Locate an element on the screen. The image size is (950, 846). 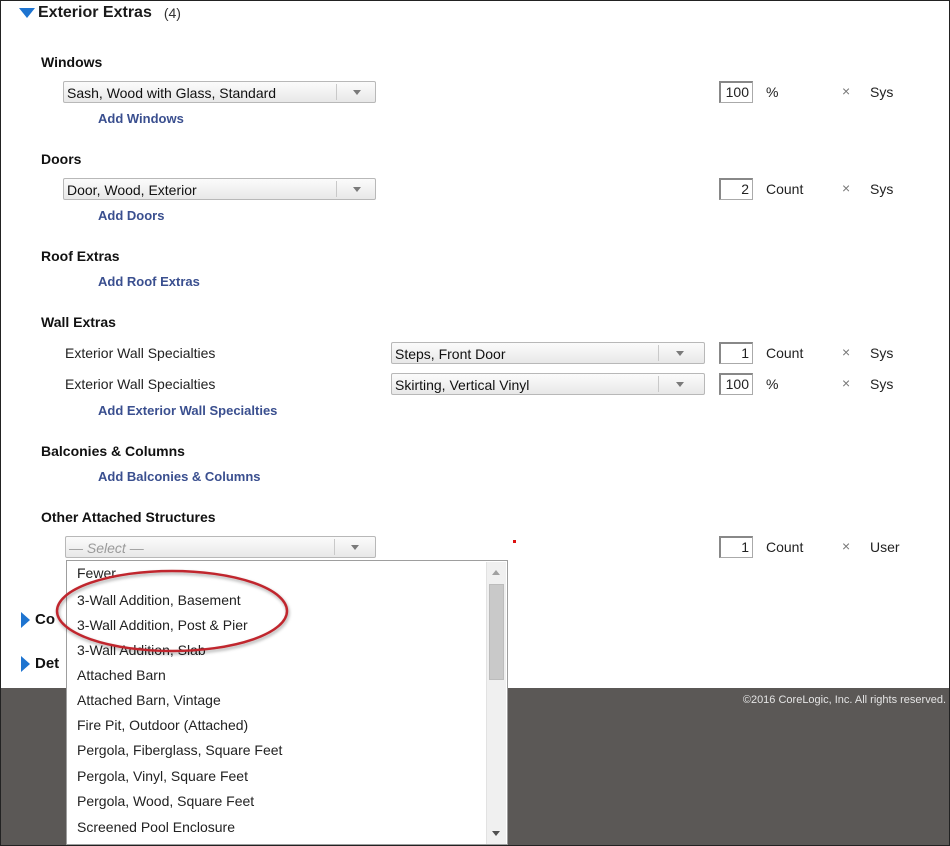
dropdown-option: Pergola, Wood, Square Feet is located at coordinates (165, 801).